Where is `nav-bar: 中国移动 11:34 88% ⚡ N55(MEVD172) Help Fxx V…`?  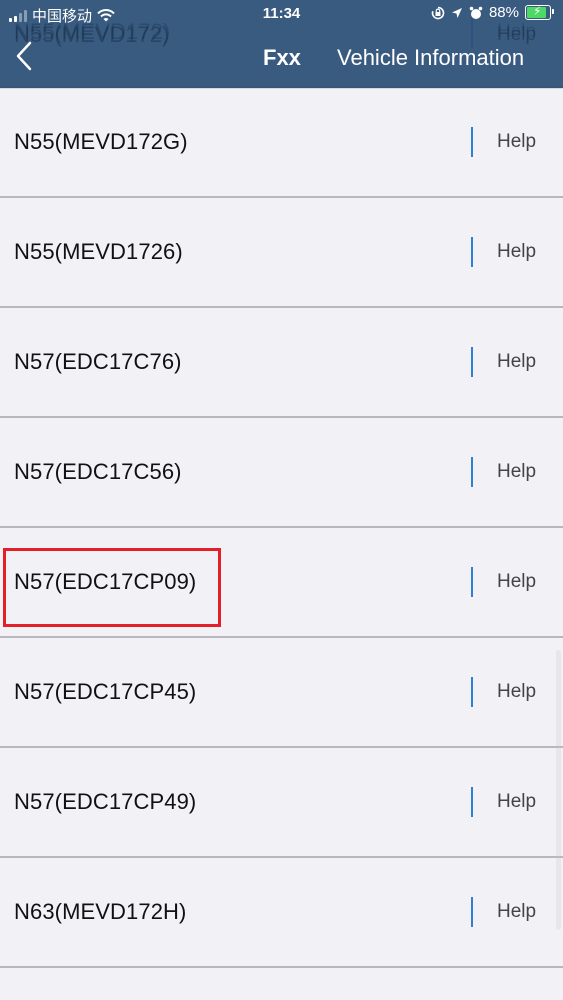
nav-bar: 中国移动 11:34 88% ⚡ N55(MEVD172) Help Fxx V… is located at coordinates (281, 44).